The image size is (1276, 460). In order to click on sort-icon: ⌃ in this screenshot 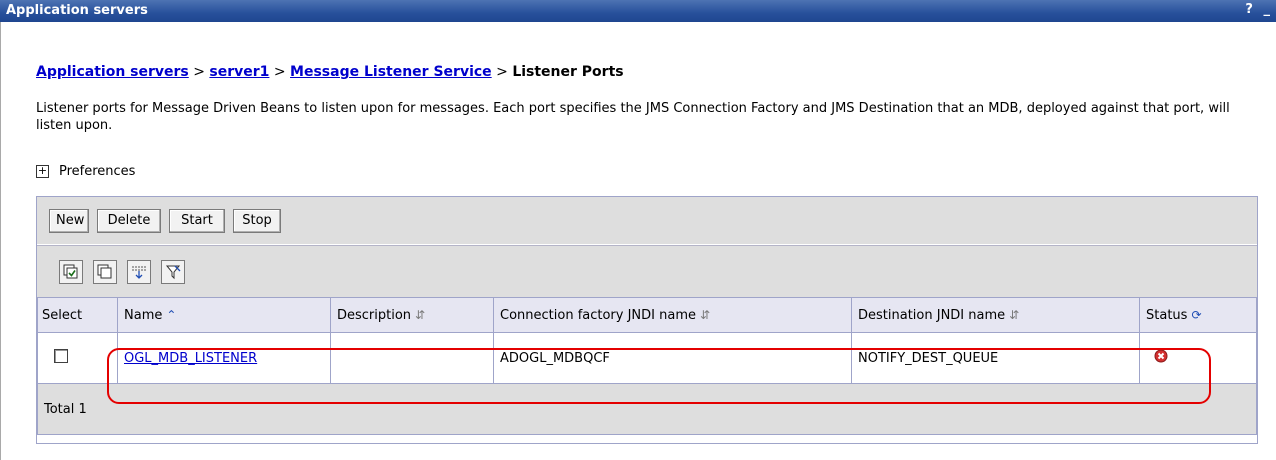, I will do `click(171, 315)`.